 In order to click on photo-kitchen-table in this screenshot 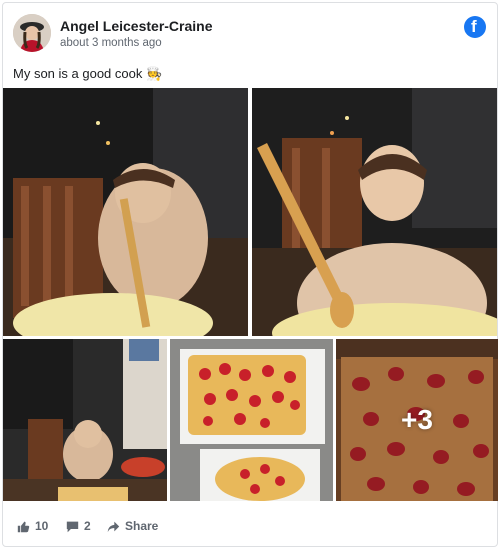, I will do `click(85, 420)`.